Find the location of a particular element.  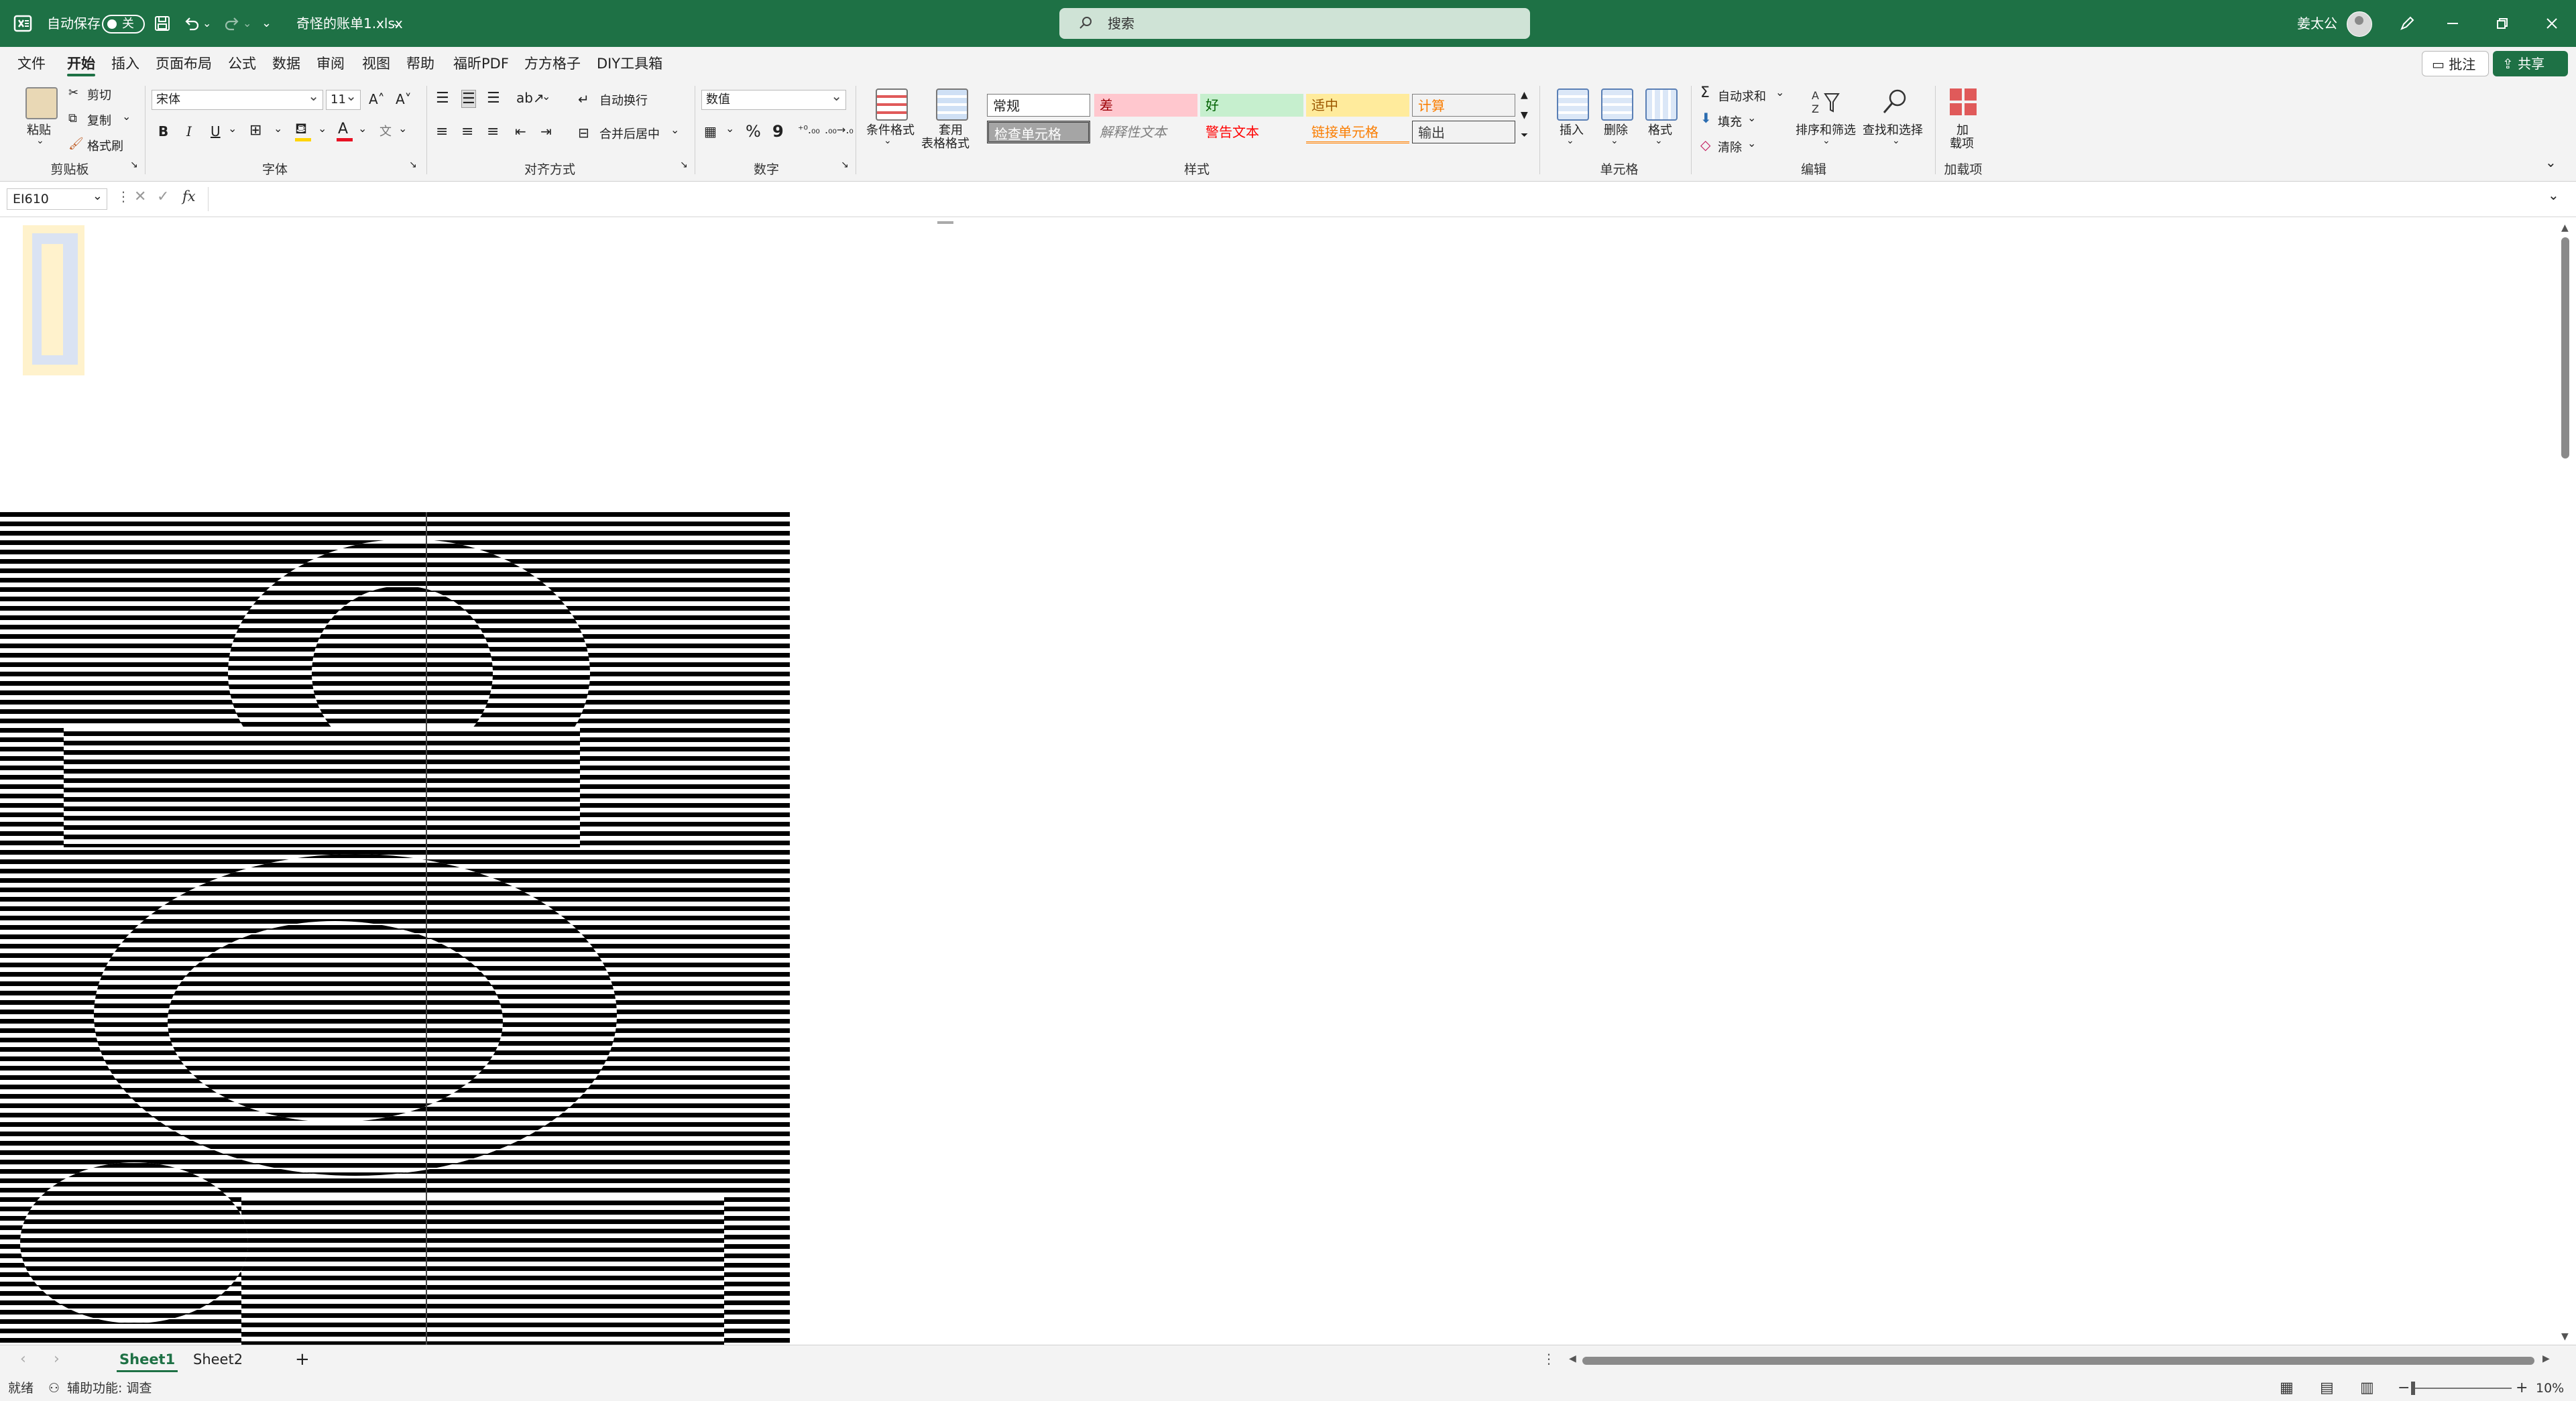

fill-color-dropdown-icon: ⌄ is located at coordinates (322, 129).